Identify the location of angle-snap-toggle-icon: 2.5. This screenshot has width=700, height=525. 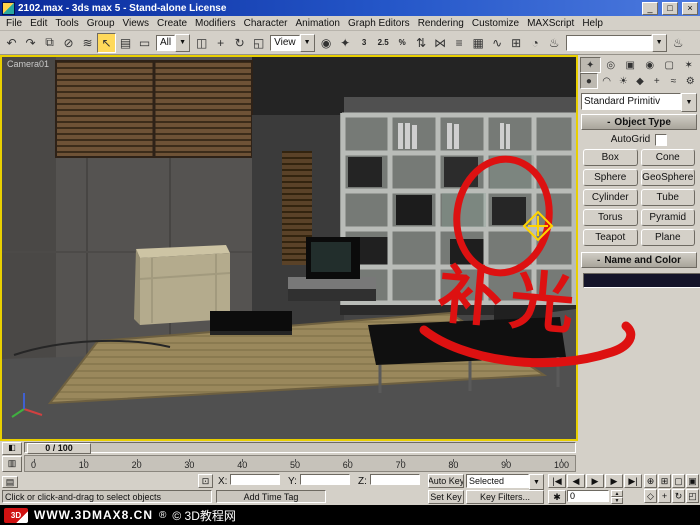
(383, 43).